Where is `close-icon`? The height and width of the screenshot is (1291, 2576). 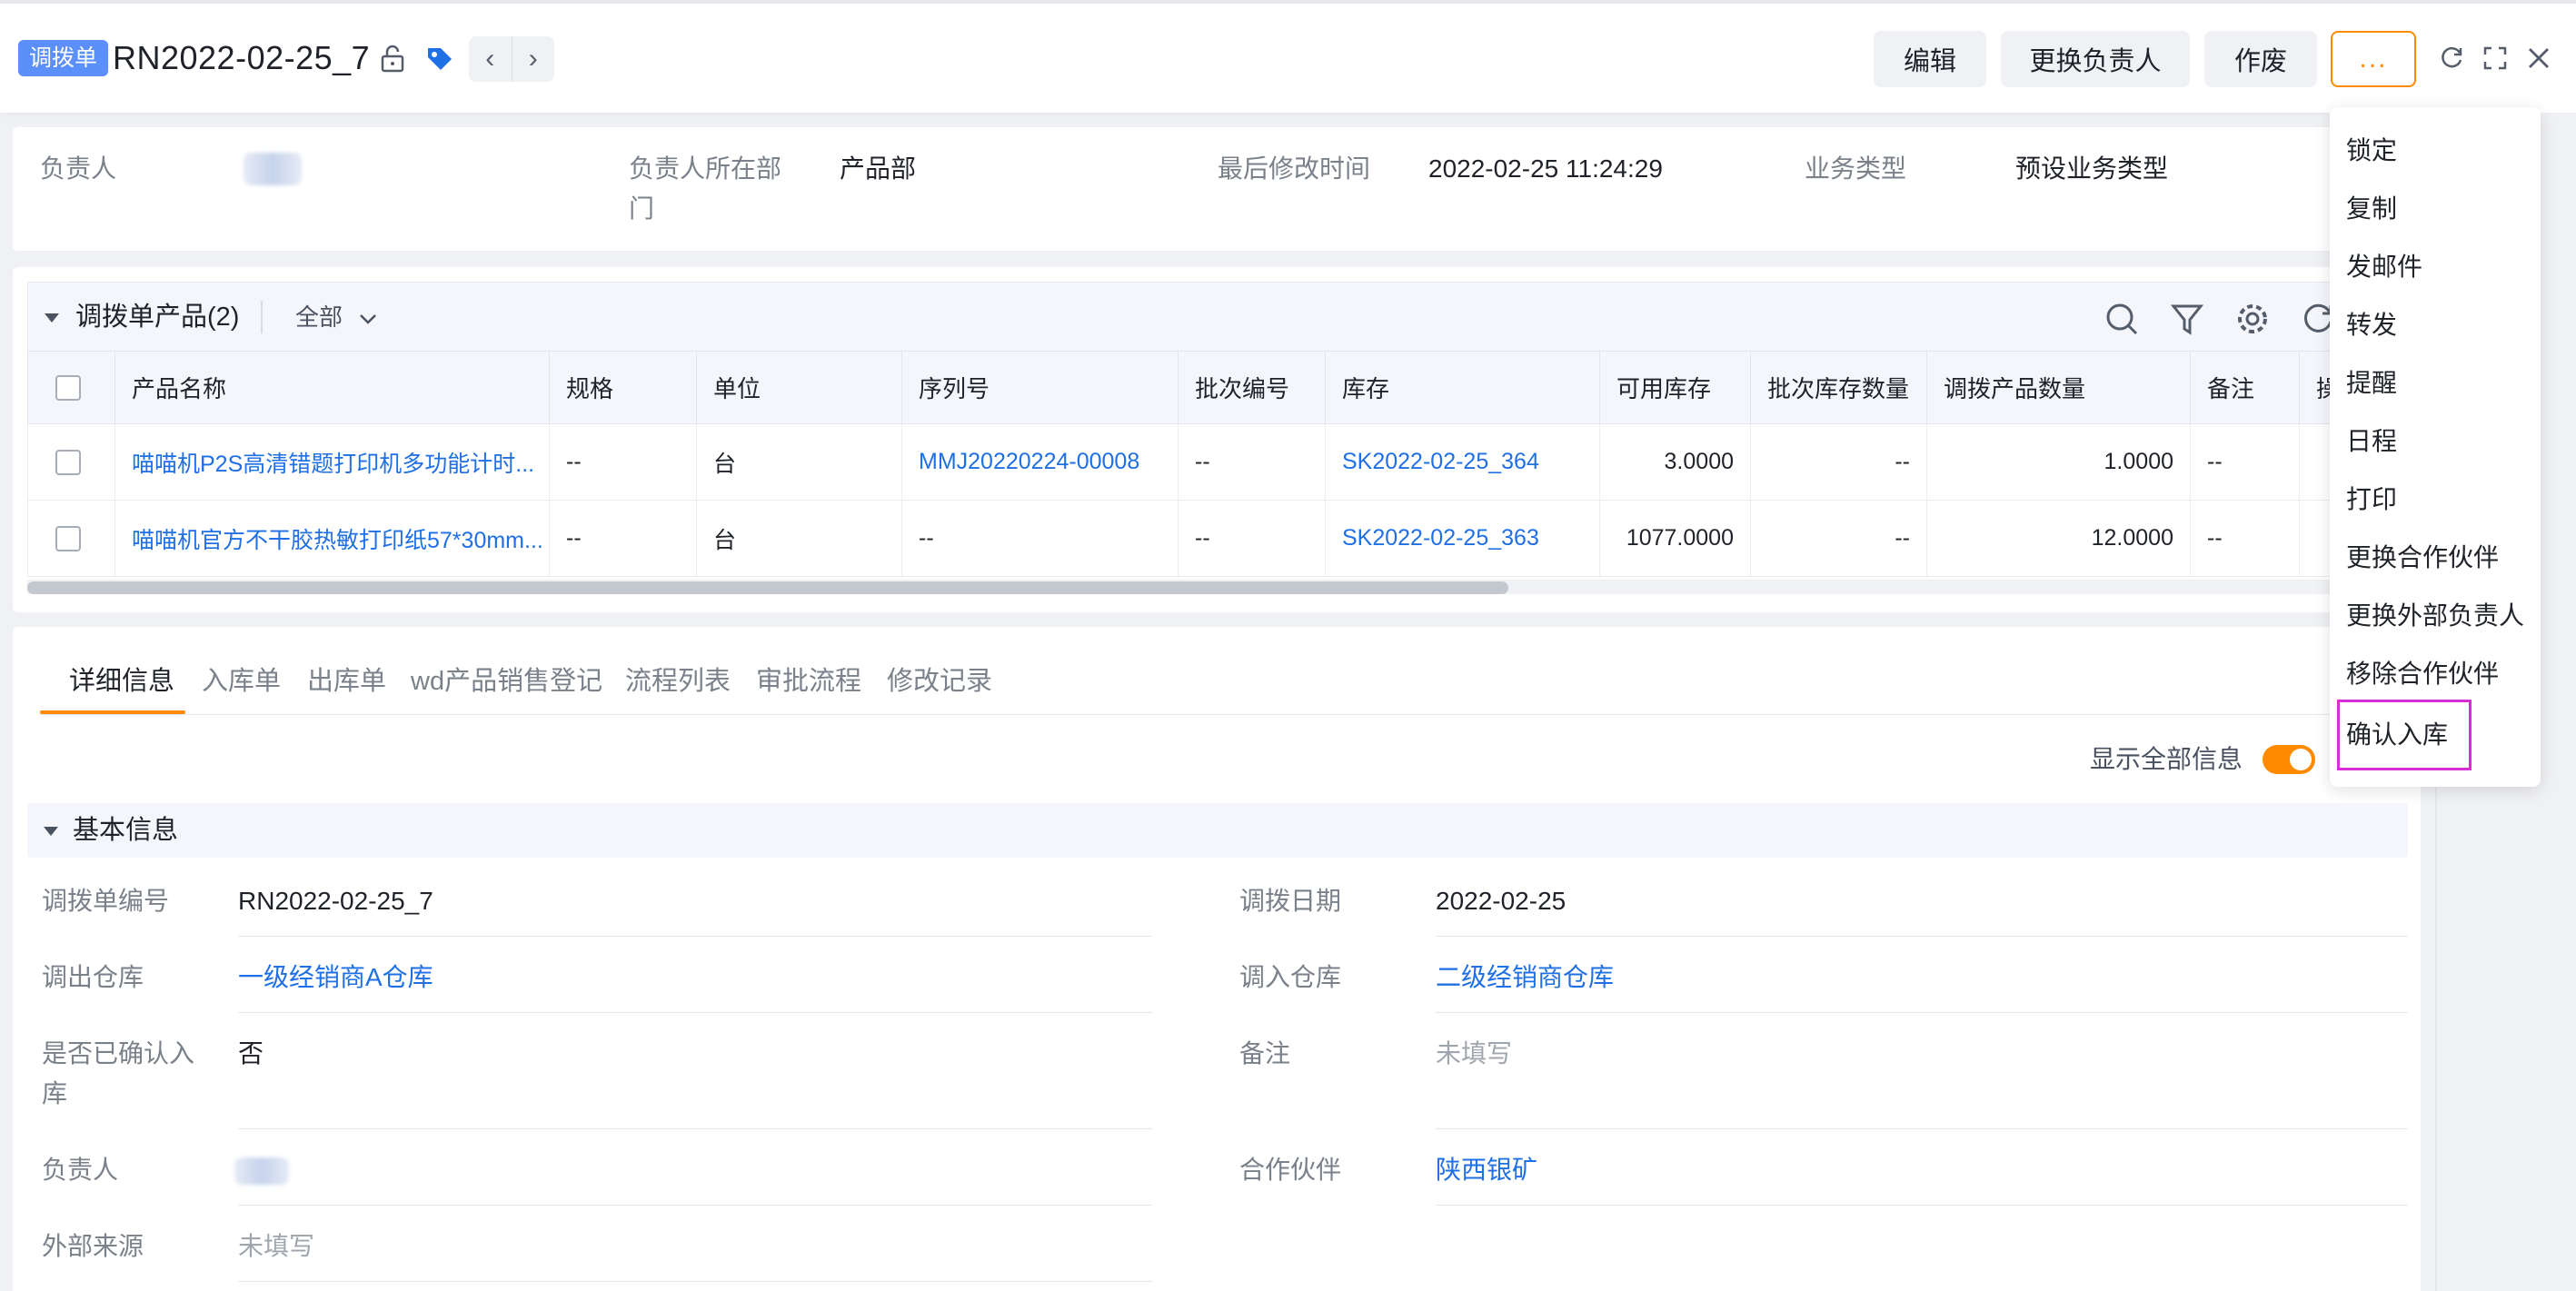
close-icon is located at coordinates (2539, 58).